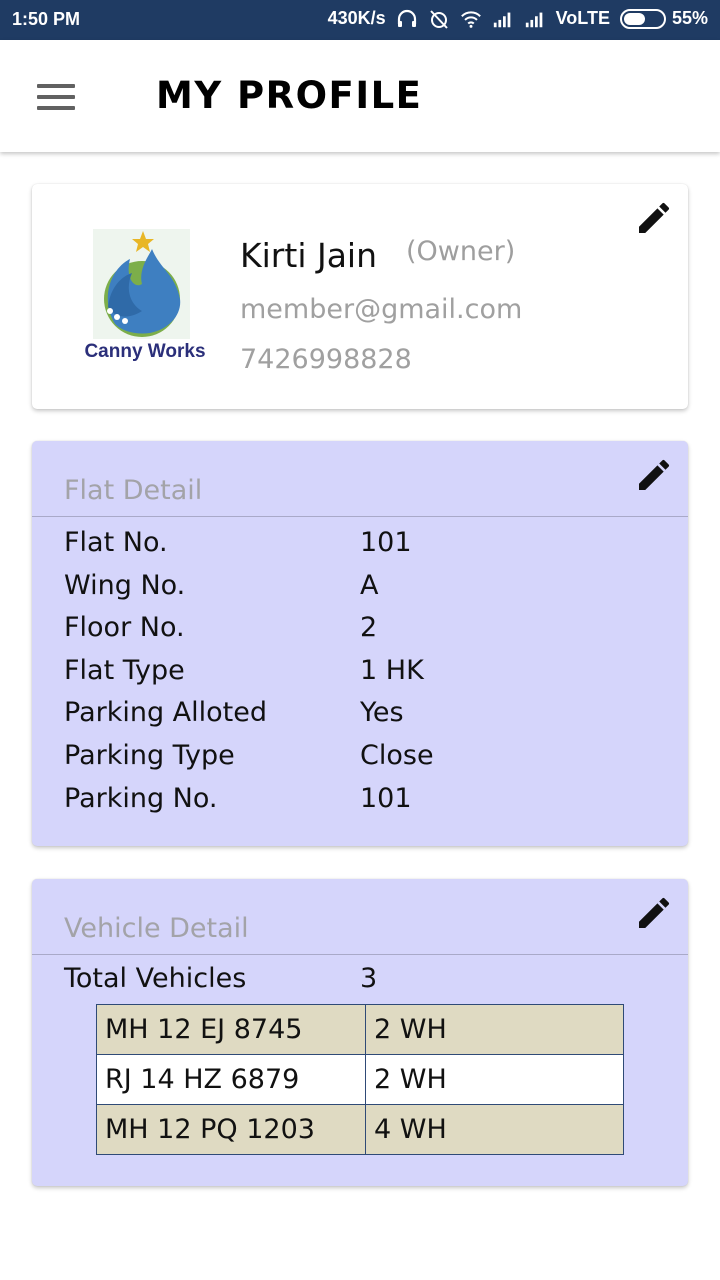 The height and width of the screenshot is (1280, 720). Describe the element at coordinates (166, 713) in the screenshot. I see `detail-label: Parking Alloted` at that location.